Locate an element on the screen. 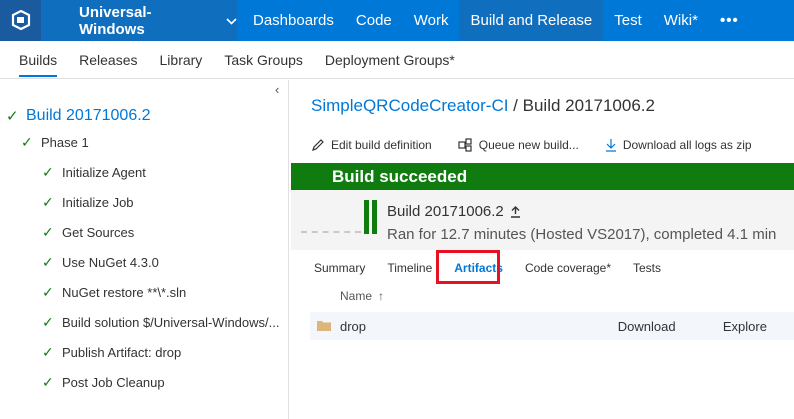 The width and height of the screenshot is (794, 419). tree-task-item: ✓ Initialize Agent is located at coordinates (94, 172).